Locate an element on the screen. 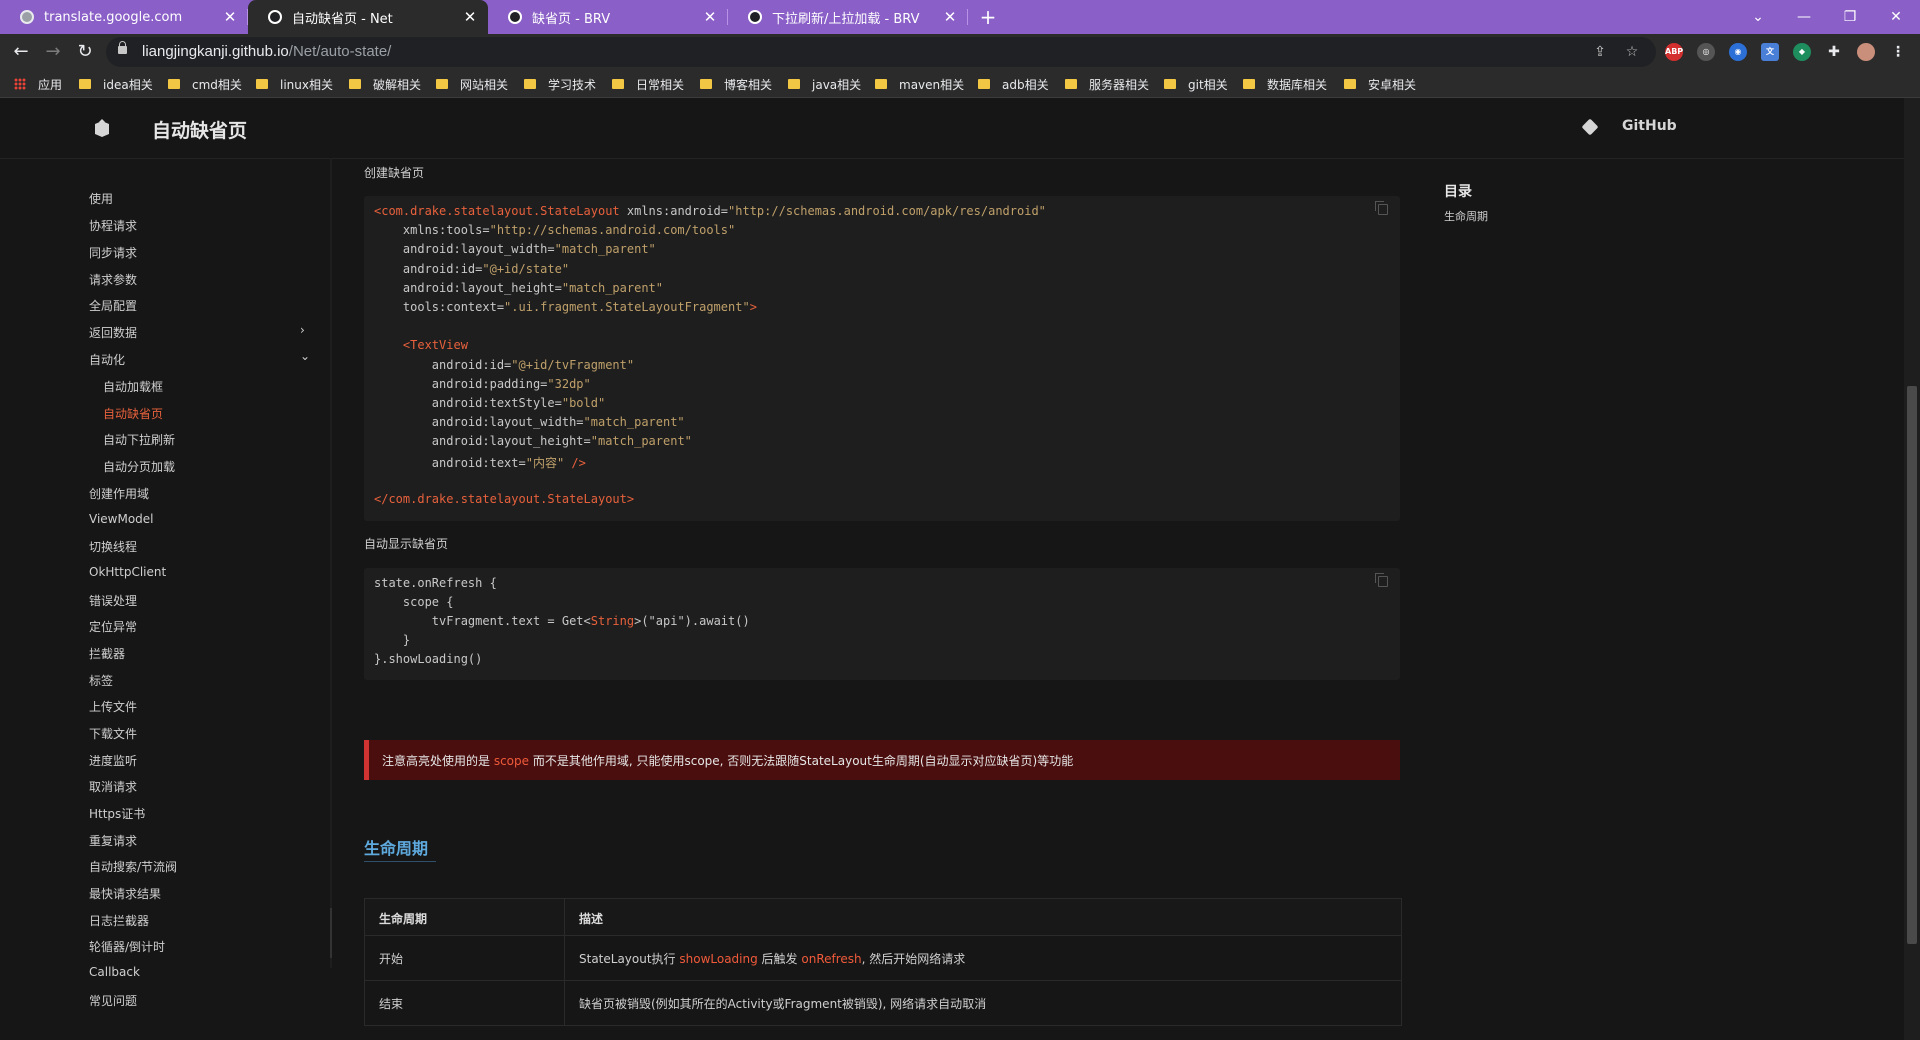 Image resolution: width=1920 pixels, height=1040 pixels. table-cell: 开始 is located at coordinates (391, 959).